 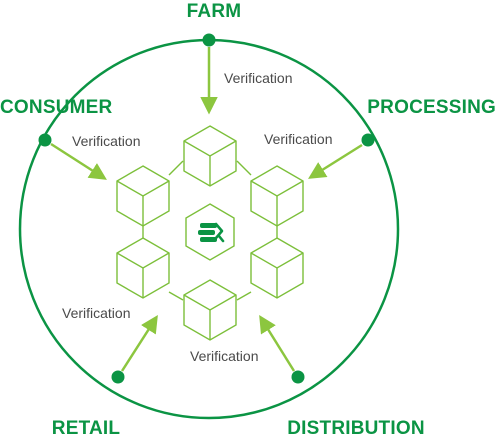 What do you see at coordinates (45, 140) in the screenshot?
I see `consumer-node-dot` at bounding box center [45, 140].